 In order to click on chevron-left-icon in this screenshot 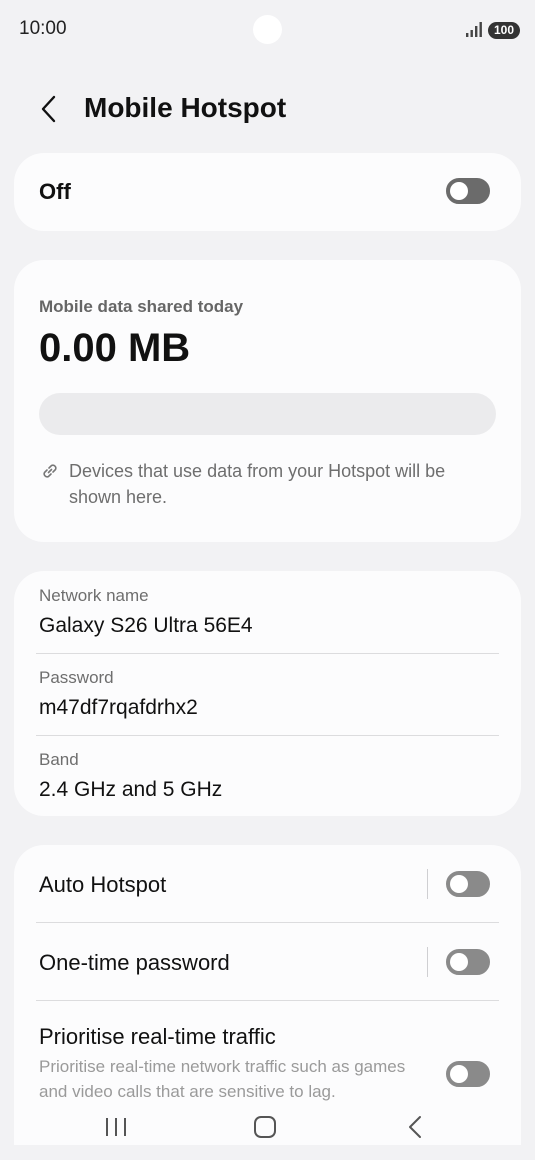, I will do `click(48, 109)`.